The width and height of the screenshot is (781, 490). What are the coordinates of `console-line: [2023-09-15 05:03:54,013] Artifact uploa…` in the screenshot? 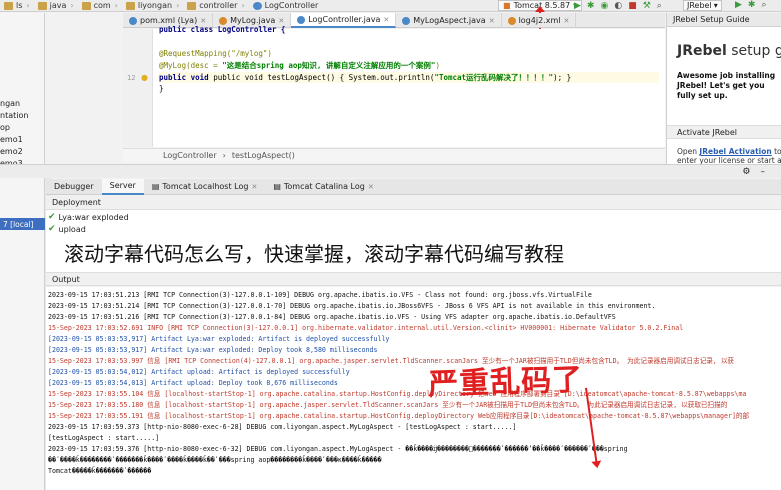 It's located at (193, 383).